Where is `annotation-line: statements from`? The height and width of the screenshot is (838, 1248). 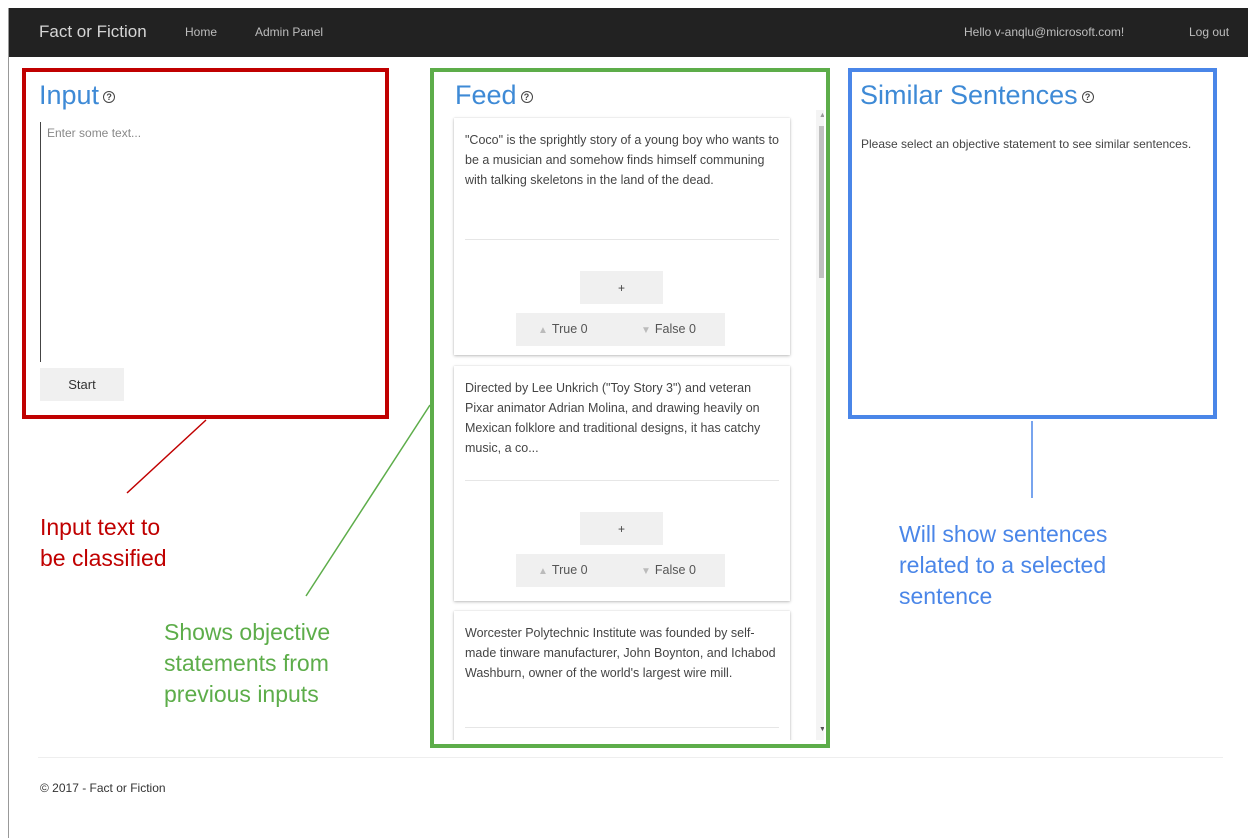
annotation-line: statements from is located at coordinates (246, 663).